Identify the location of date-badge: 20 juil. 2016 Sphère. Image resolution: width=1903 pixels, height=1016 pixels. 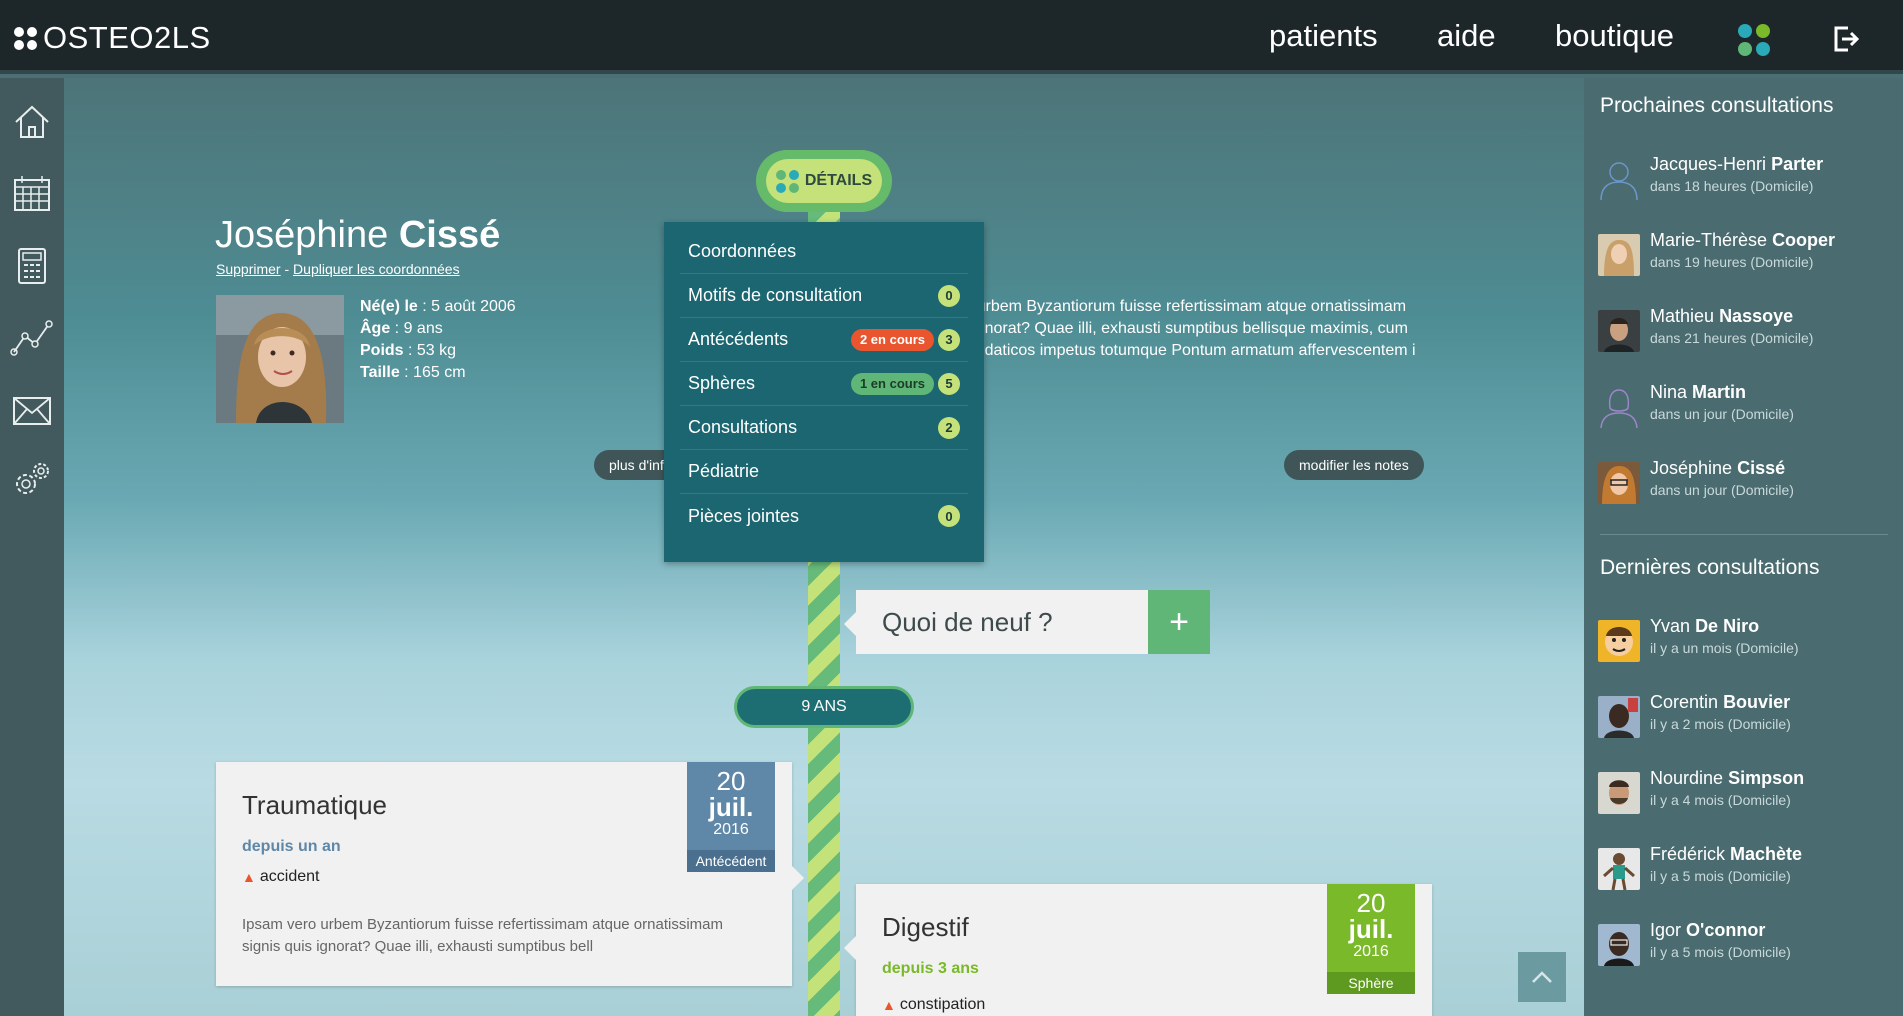
(1371, 939).